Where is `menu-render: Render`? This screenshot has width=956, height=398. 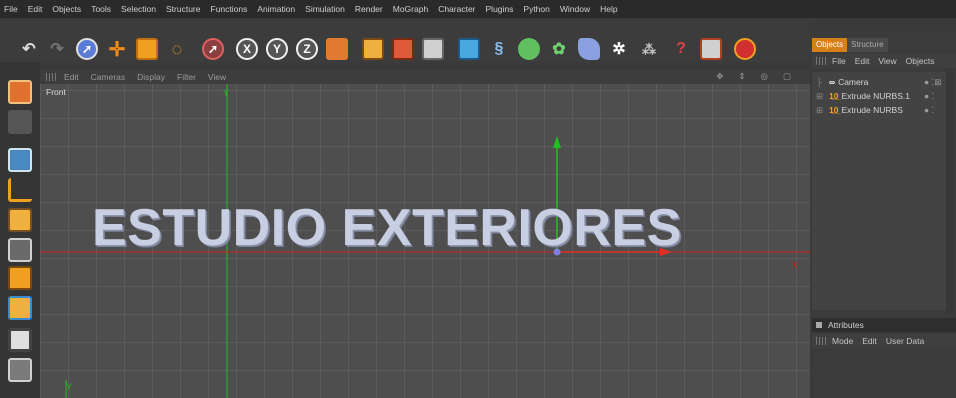 menu-render: Render is located at coordinates (369, 9).